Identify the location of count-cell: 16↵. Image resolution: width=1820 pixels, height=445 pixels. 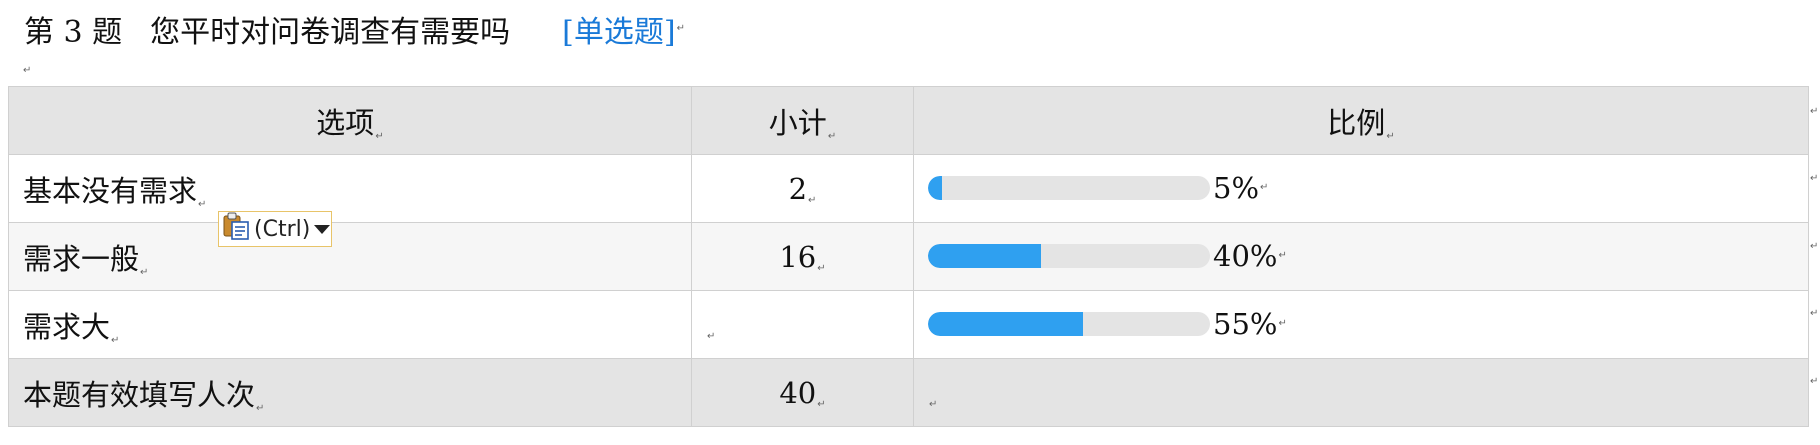
(802, 256).